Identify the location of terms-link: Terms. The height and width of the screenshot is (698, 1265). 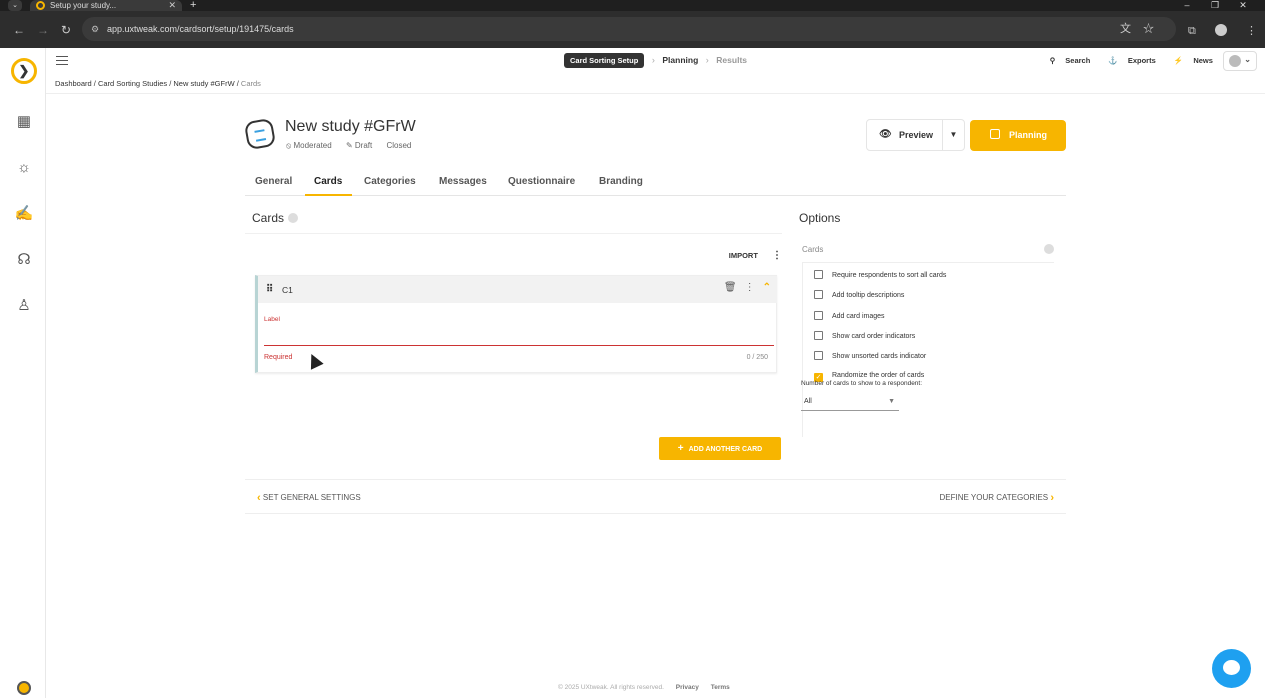
(720, 687).